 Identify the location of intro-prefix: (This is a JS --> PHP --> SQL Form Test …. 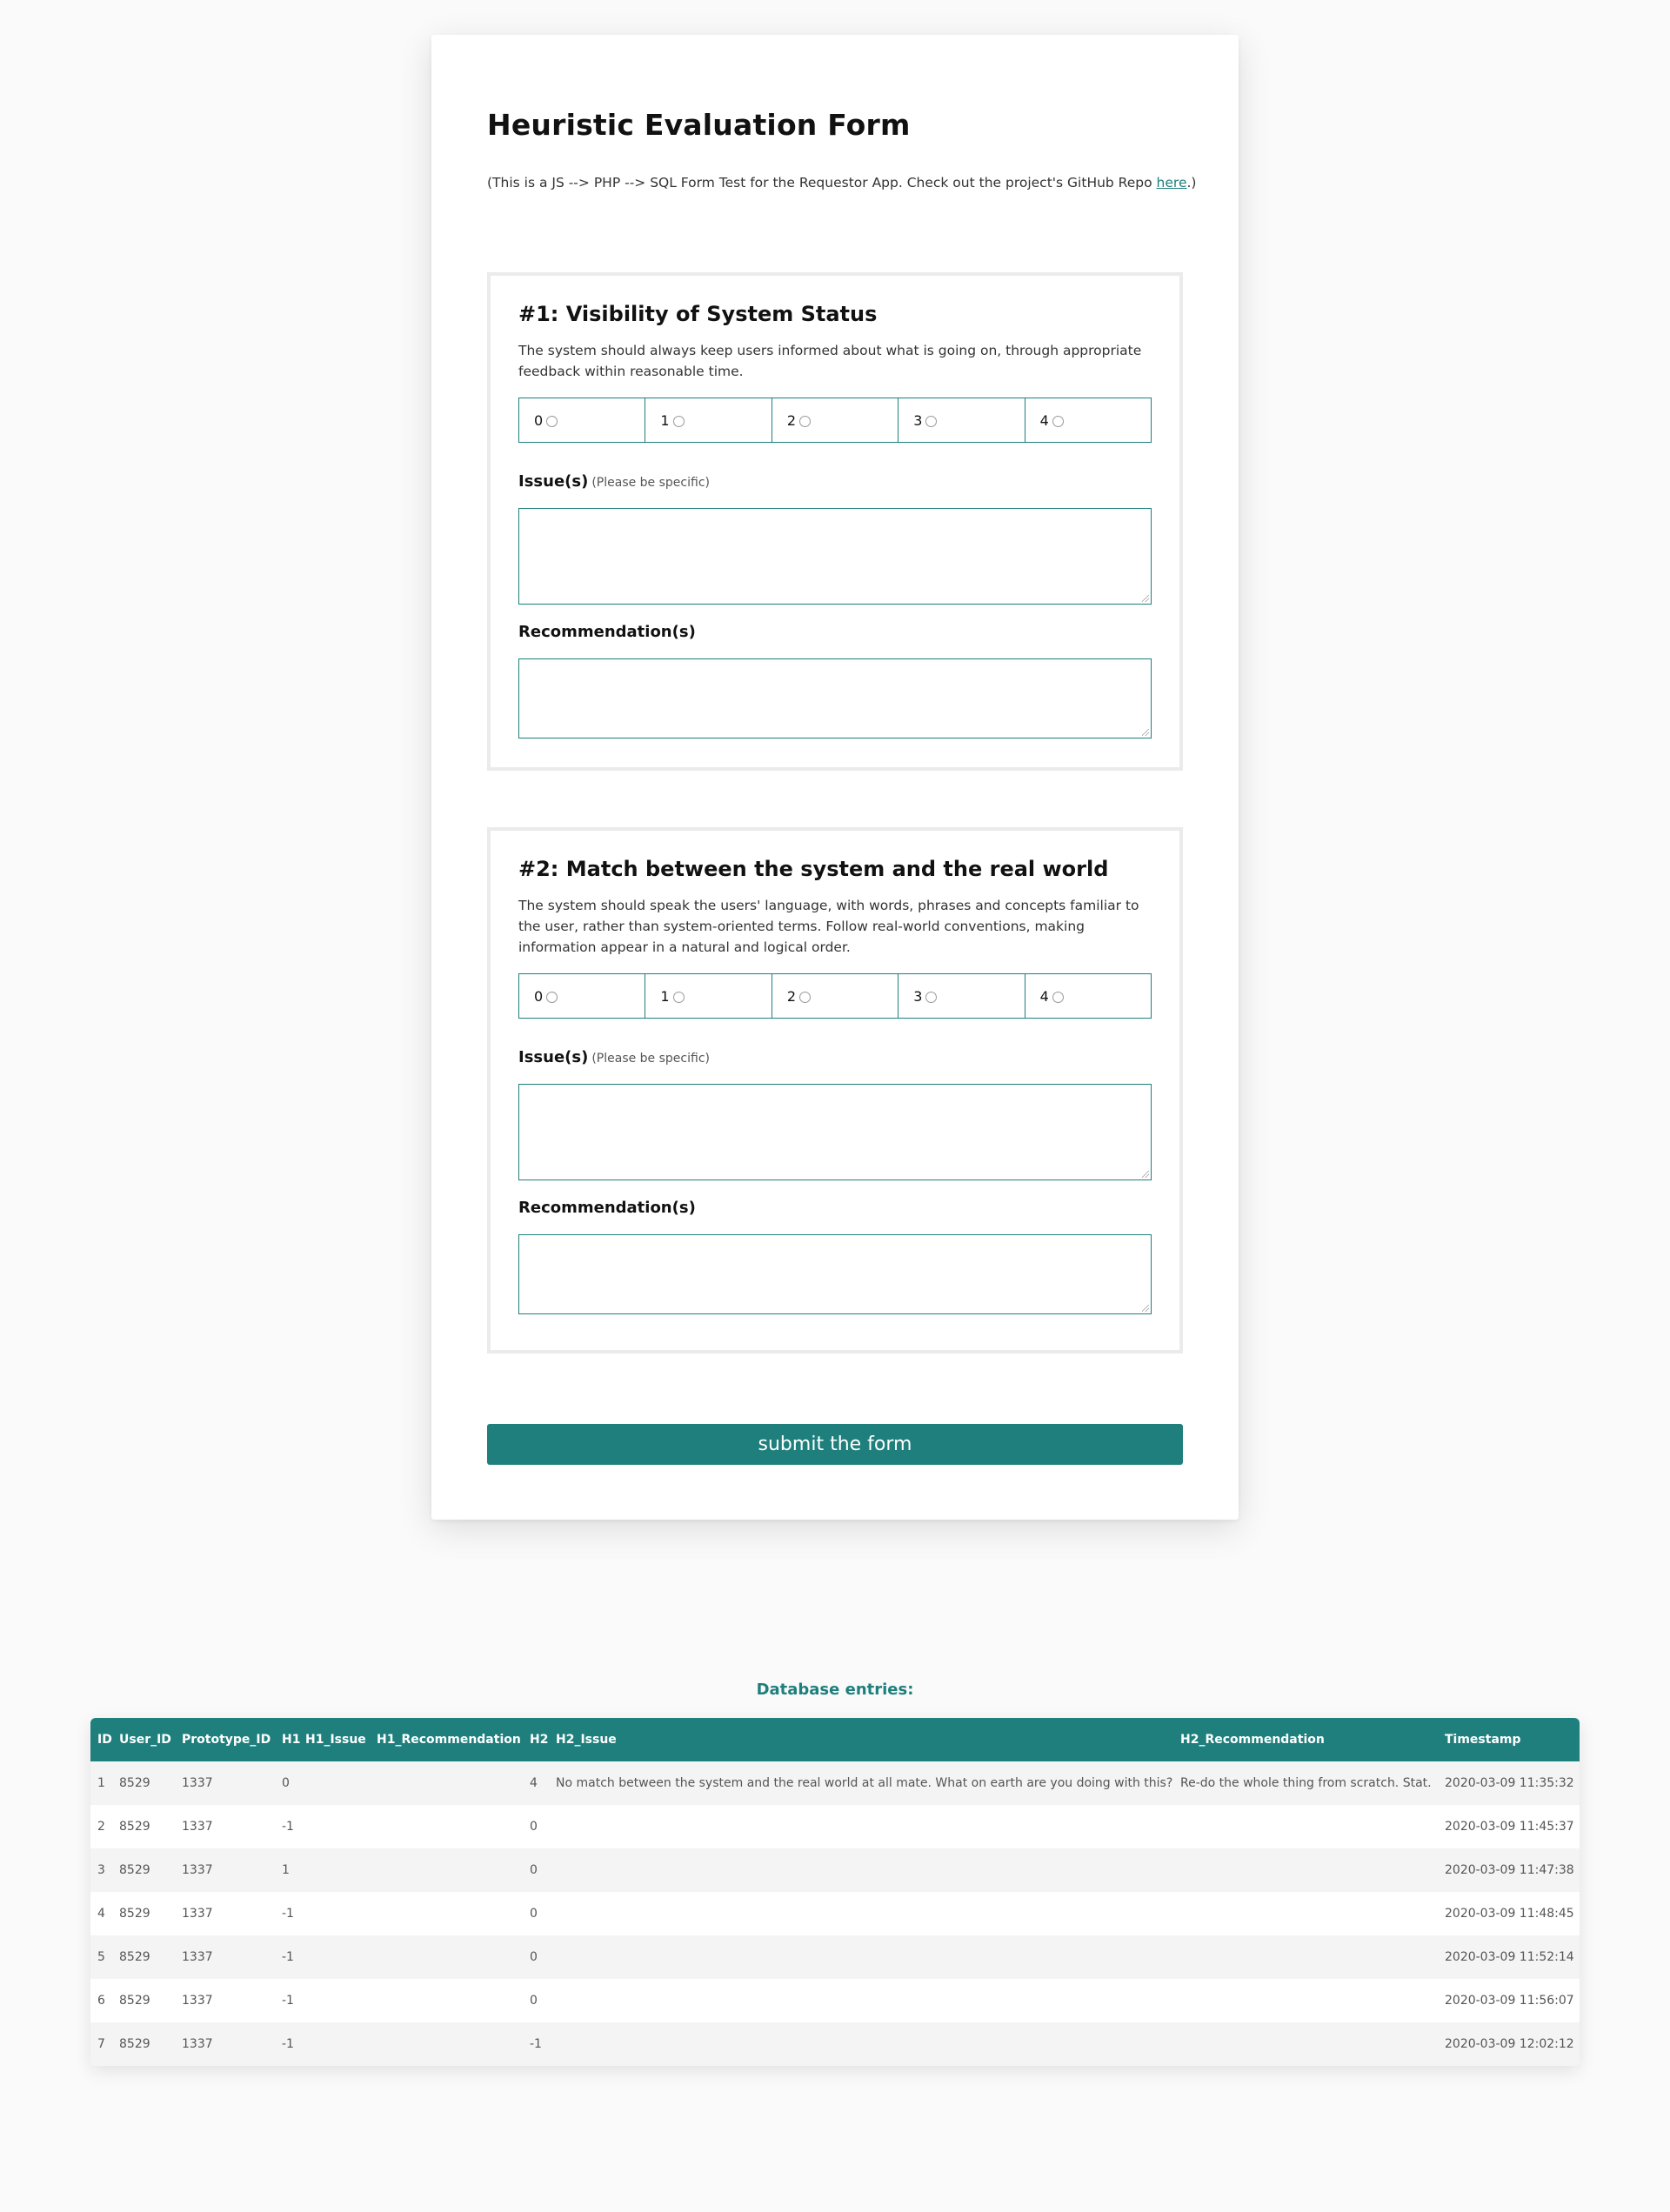
(822, 182).